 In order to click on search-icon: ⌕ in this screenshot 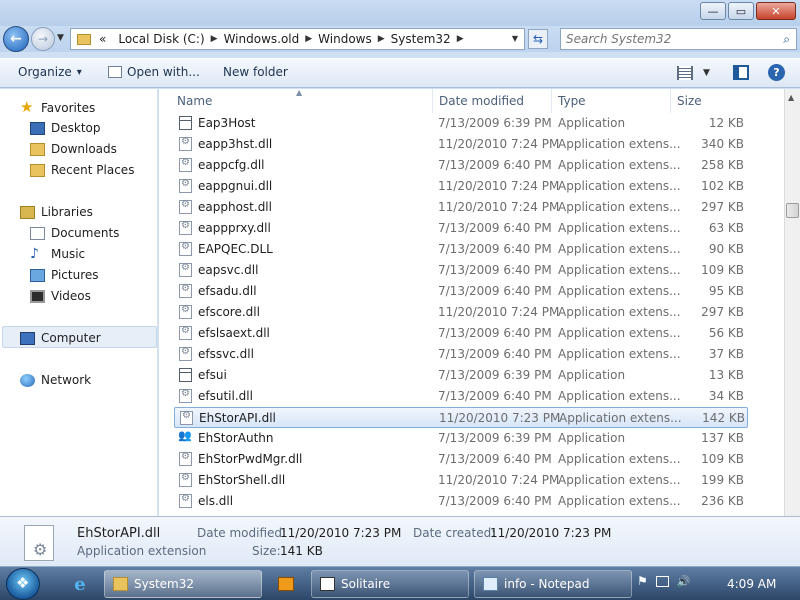, I will do `click(786, 39)`.